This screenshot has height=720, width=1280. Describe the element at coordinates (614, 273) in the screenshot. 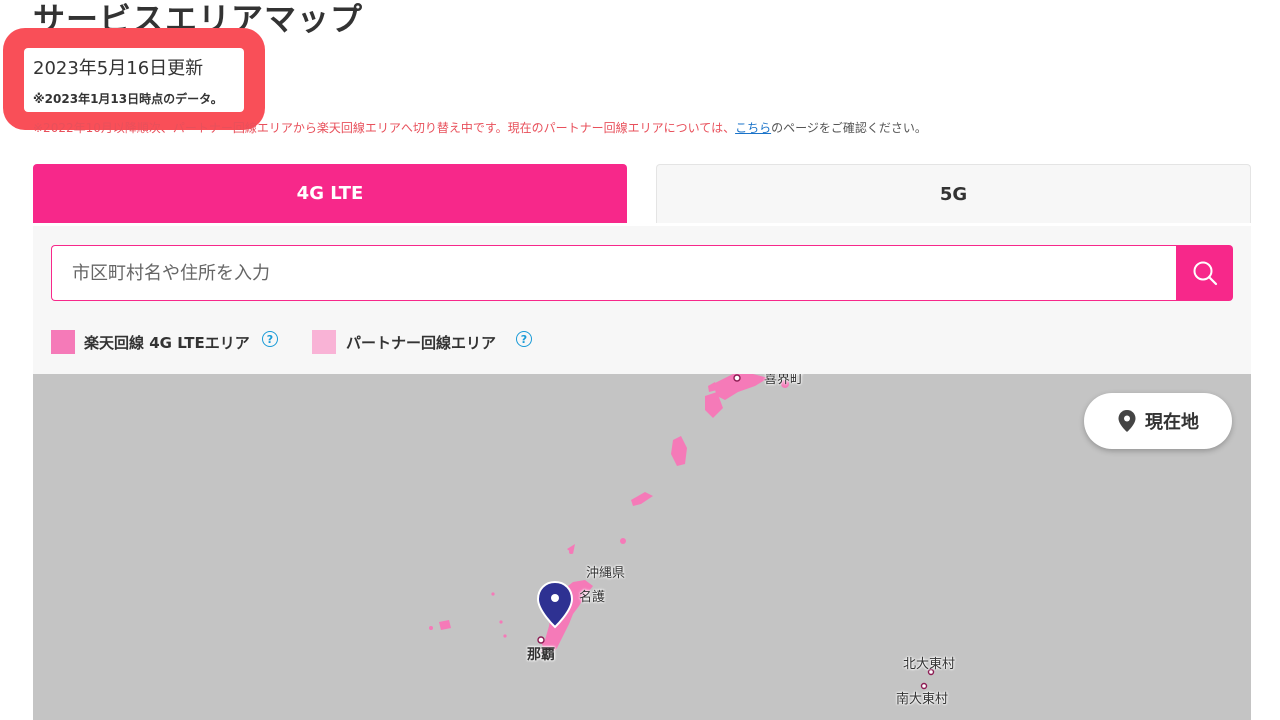

I see `search-input` at that location.